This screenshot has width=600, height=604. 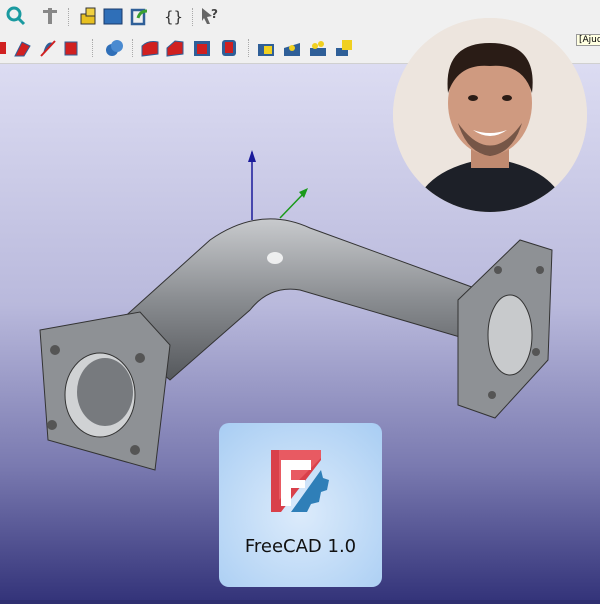 What do you see at coordinates (229, 48) in the screenshot?
I see `offset-icon` at bounding box center [229, 48].